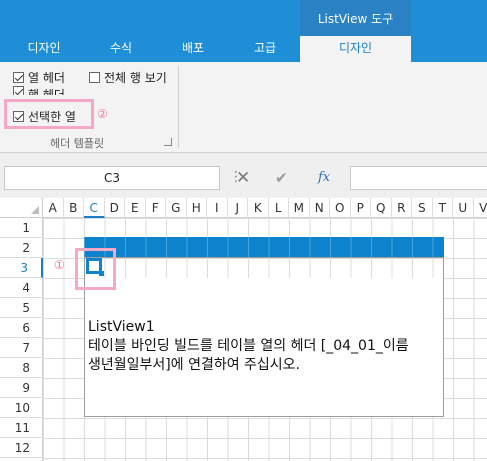 Image resolution: width=487 pixels, height=461 pixels. I want to click on column-header-b: B, so click(74, 208).